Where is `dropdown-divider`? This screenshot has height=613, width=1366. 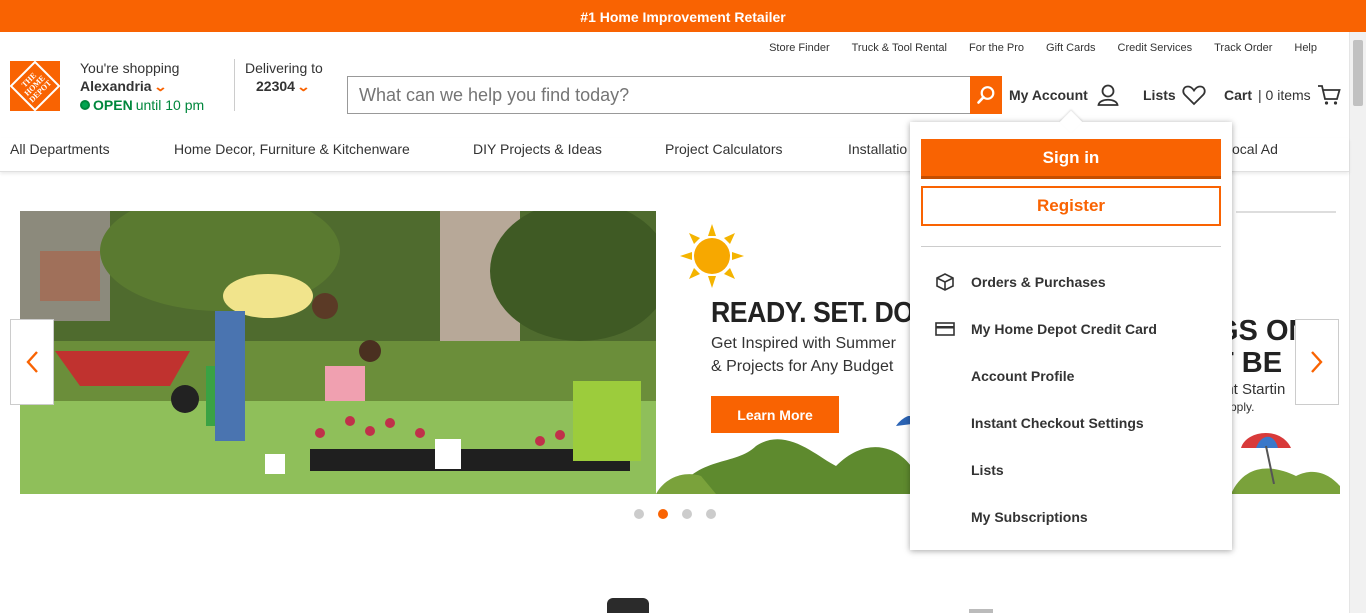 dropdown-divider is located at coordinates (1071, 246).